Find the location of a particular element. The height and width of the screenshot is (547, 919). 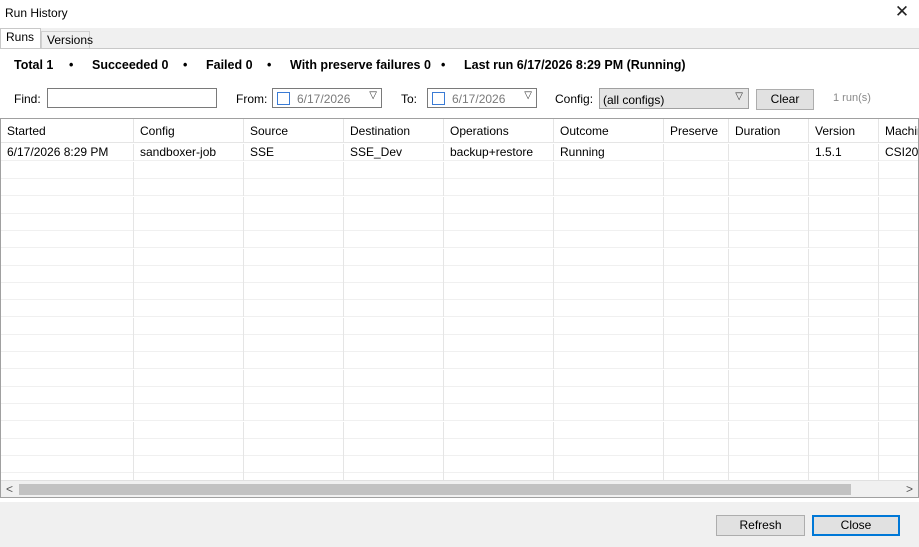

column-header-version: Version is located at coordinates (844, 131).